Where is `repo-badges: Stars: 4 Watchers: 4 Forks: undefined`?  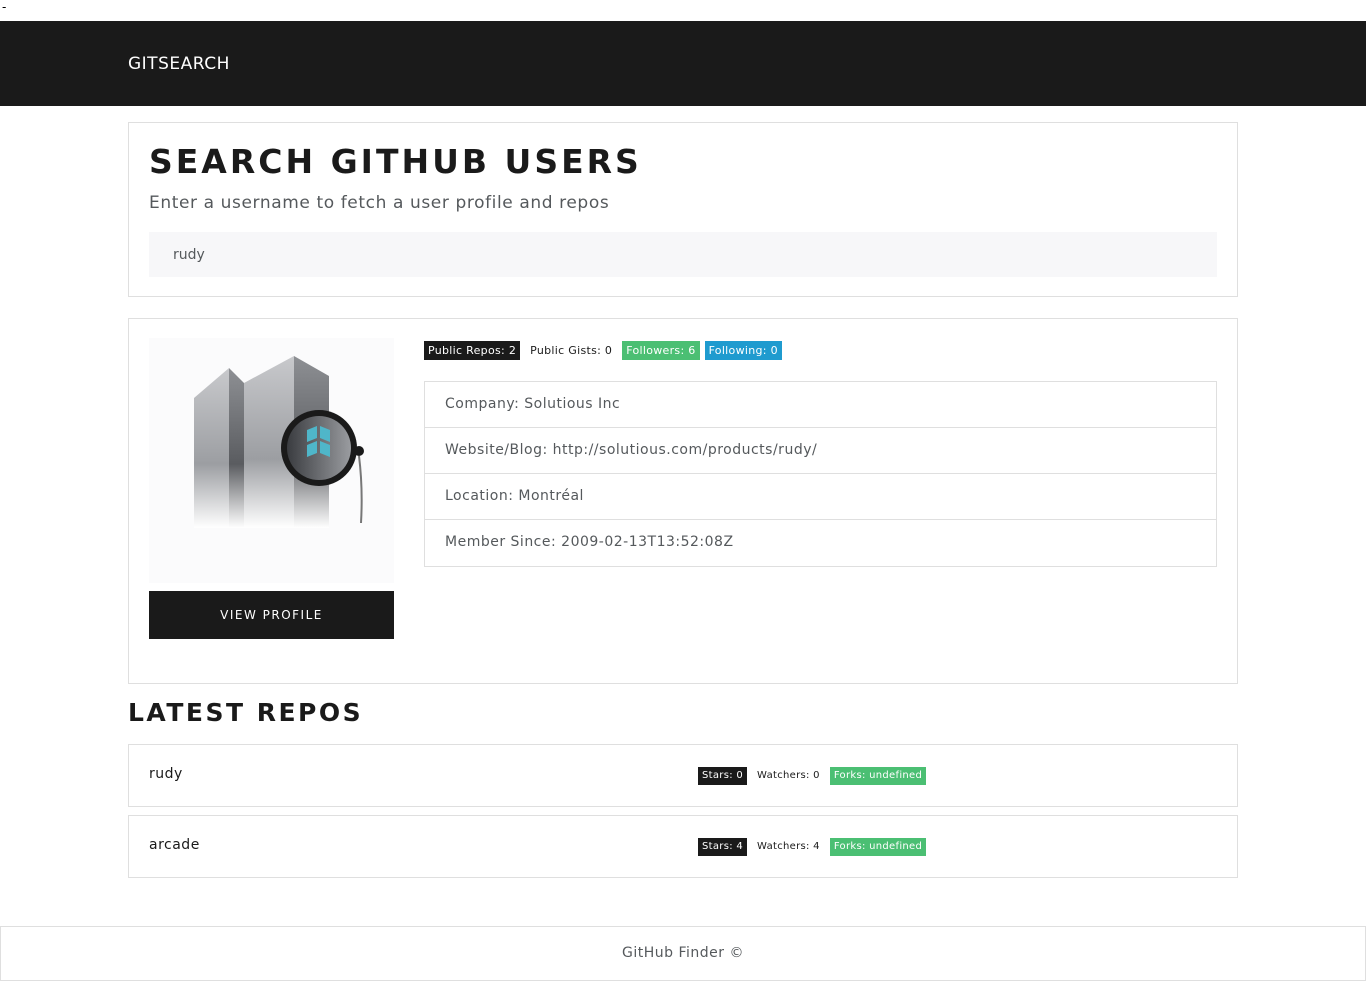 repo-badges: Stars: 4 Watchers: 4 Forks: undefined is located at coordinates (814, 847).